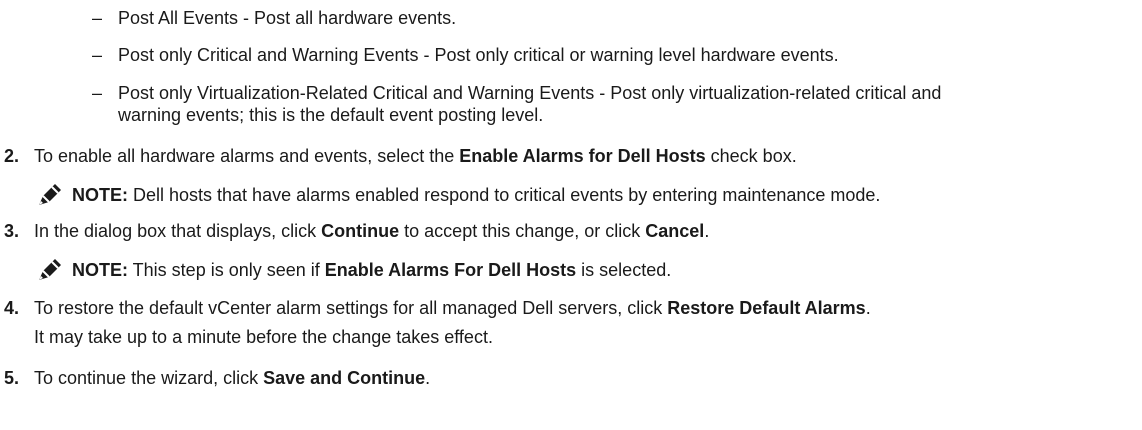 This screenshot has width=1142, height=430. I want to click on step-2-post: check box., so click(751, 156).